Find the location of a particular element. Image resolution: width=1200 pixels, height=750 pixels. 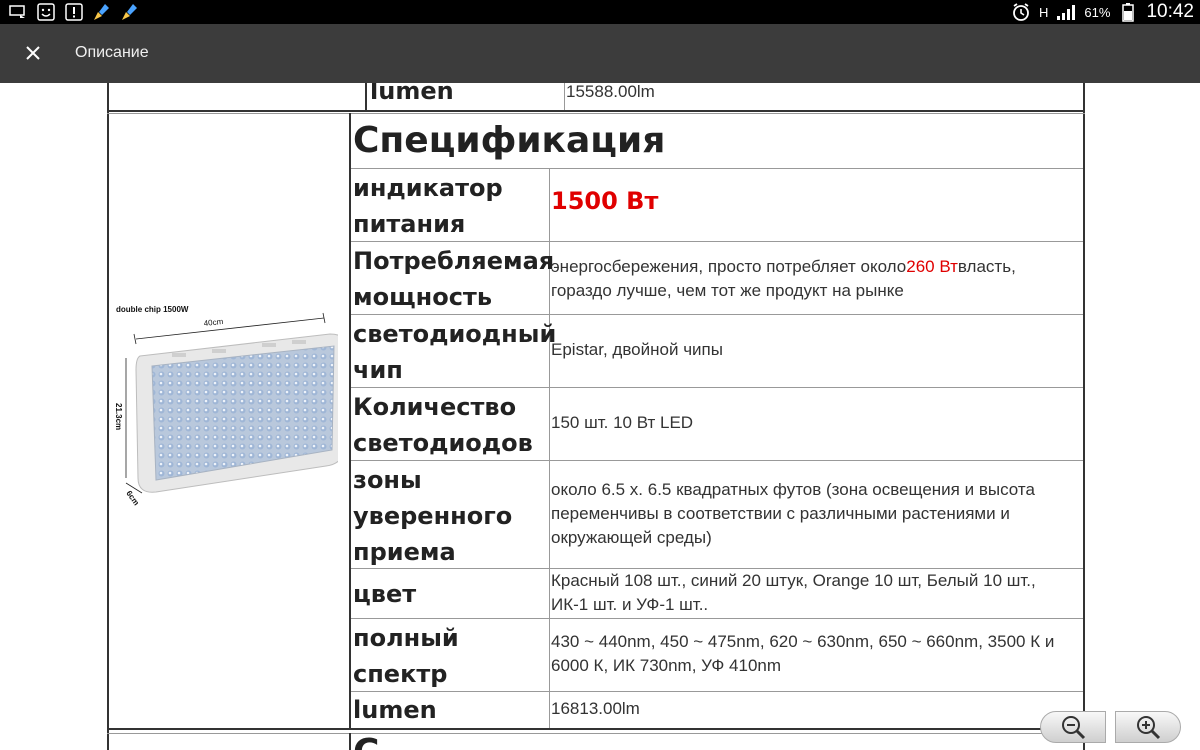

zoom-in-button is located at coordinates (1148, 727).